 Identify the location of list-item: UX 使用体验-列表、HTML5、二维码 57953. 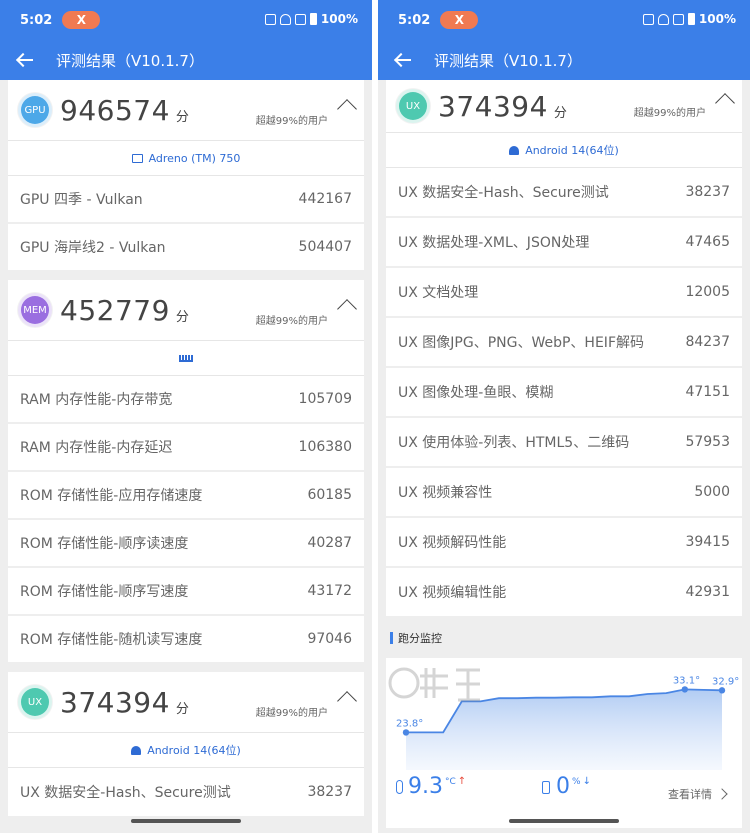
(564, 443).